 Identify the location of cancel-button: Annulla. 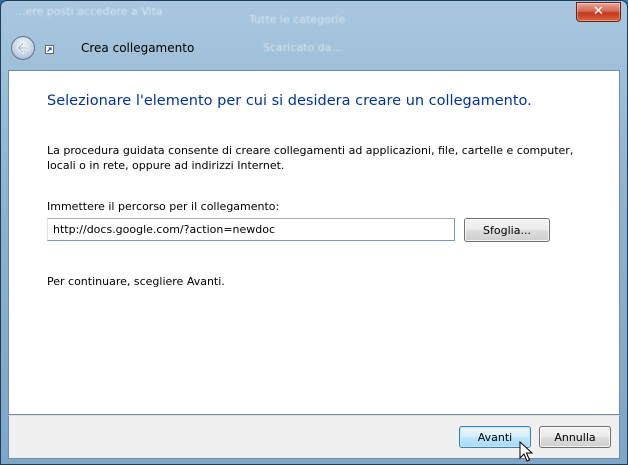
(575, 437).